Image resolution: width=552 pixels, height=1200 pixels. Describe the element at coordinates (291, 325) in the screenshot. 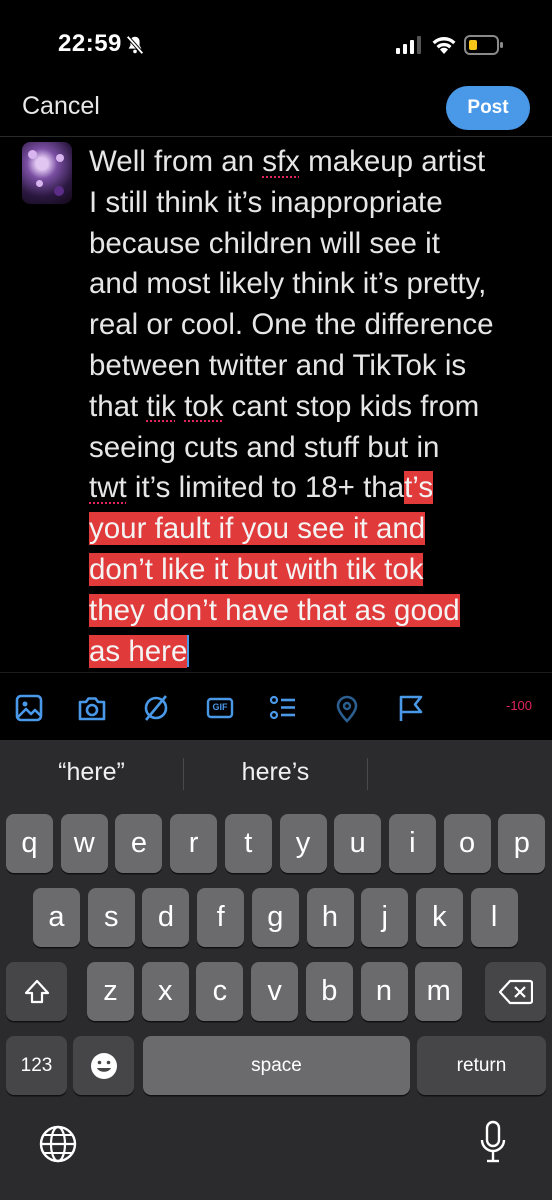

I see `text-segment: real or cool. One the difference` at that location.